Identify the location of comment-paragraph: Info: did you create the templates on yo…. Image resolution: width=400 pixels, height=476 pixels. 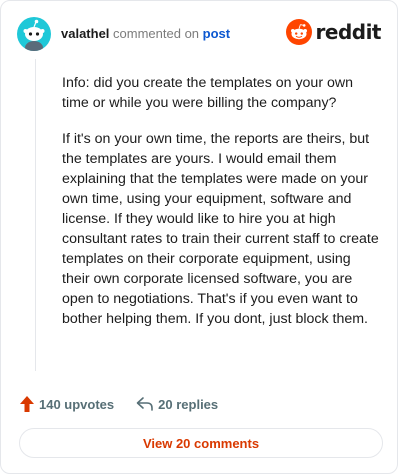
(208, 93).